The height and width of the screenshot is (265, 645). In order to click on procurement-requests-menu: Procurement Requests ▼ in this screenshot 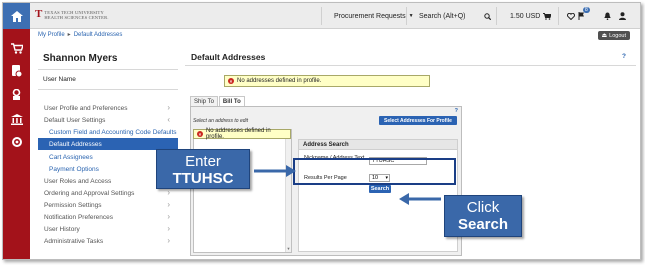, I will do `click(374, 16)`.